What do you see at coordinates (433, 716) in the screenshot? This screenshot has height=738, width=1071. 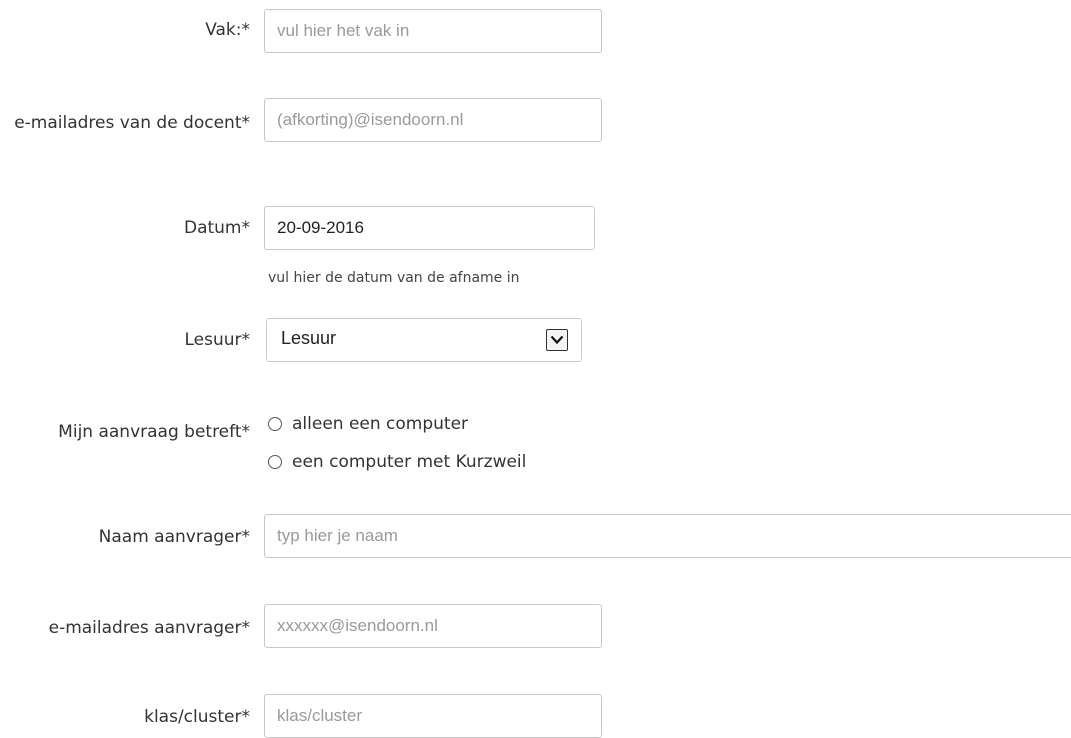 I see `klas-input` at bounding box center [433, 716].